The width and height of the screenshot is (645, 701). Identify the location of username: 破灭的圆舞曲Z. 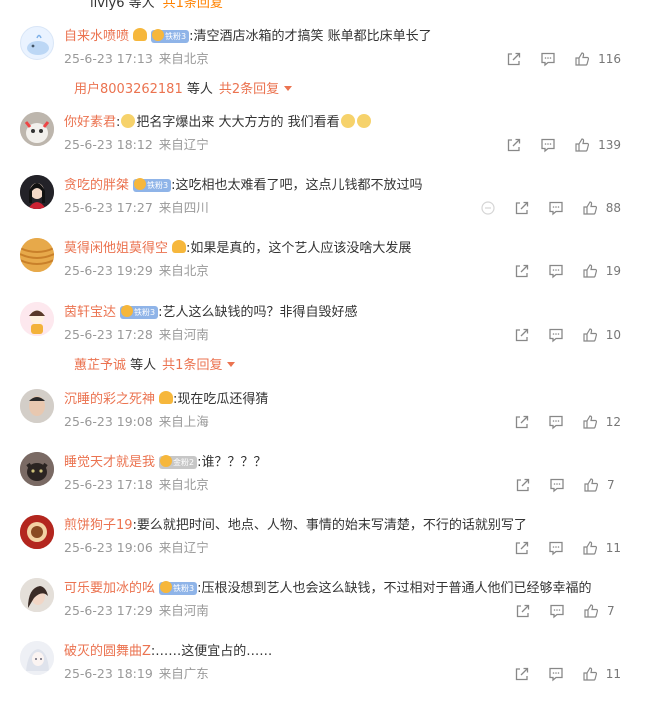
(107, 651).